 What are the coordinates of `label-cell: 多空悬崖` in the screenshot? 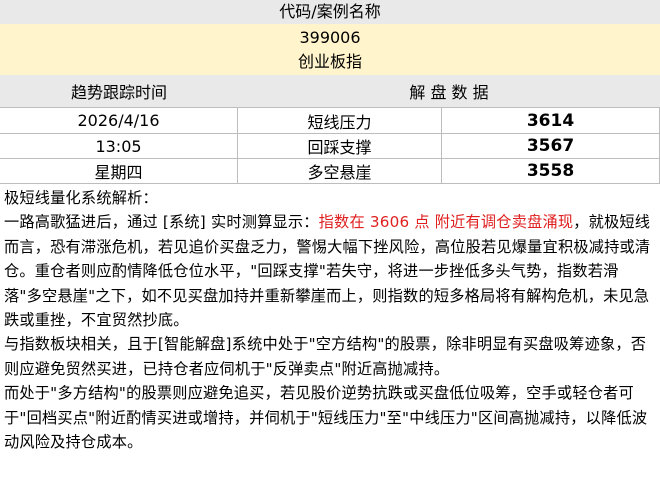 It's located at (340, 171).